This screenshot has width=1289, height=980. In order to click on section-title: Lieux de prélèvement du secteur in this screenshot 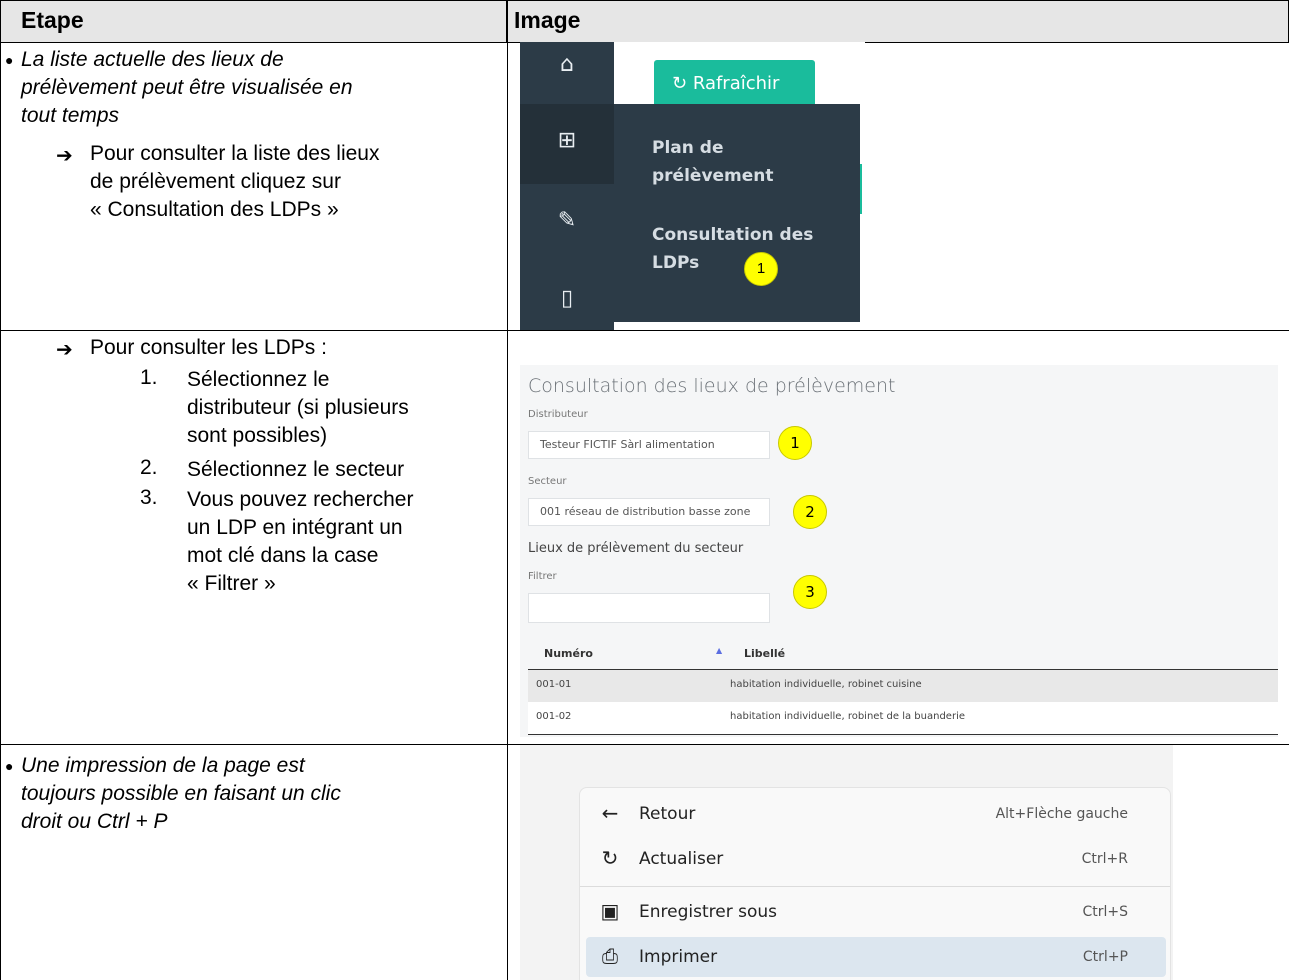, I will do `click(636, 548)`.